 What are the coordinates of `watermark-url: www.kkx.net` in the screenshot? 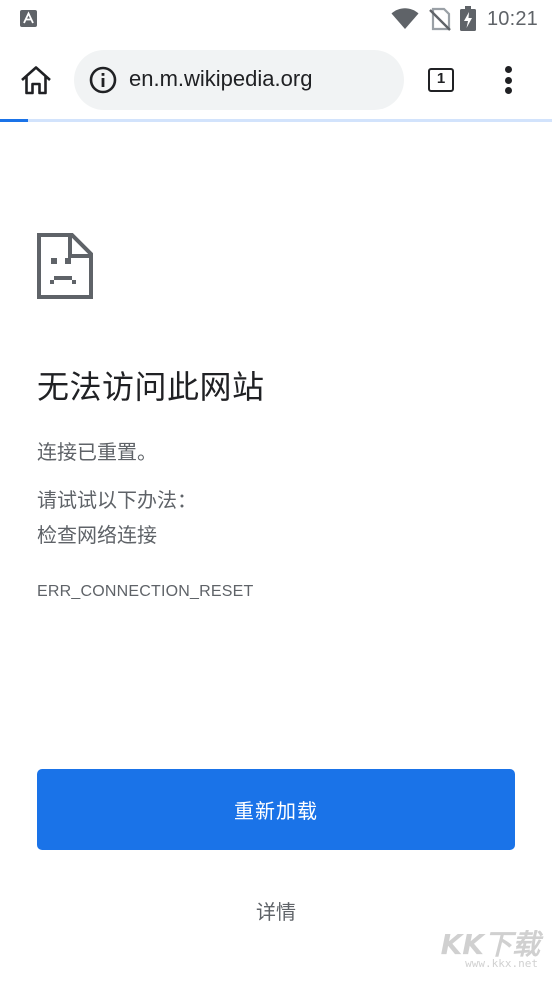 It's located at (501, 963).